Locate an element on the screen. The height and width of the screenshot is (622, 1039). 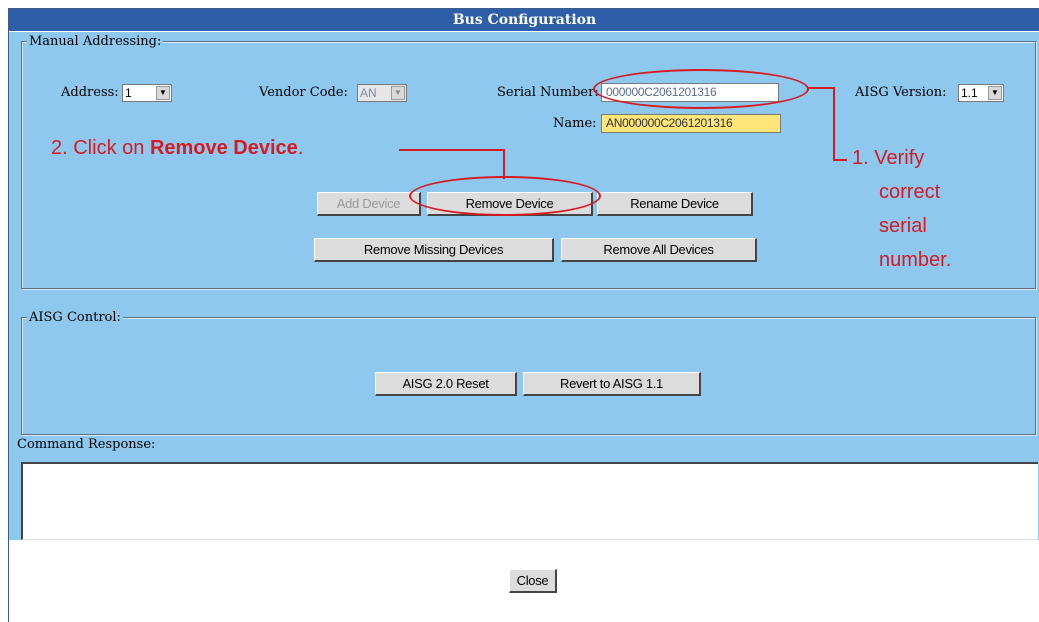
aisg-version-select: 1.1 ▼ is located at coordinates (981, 93).